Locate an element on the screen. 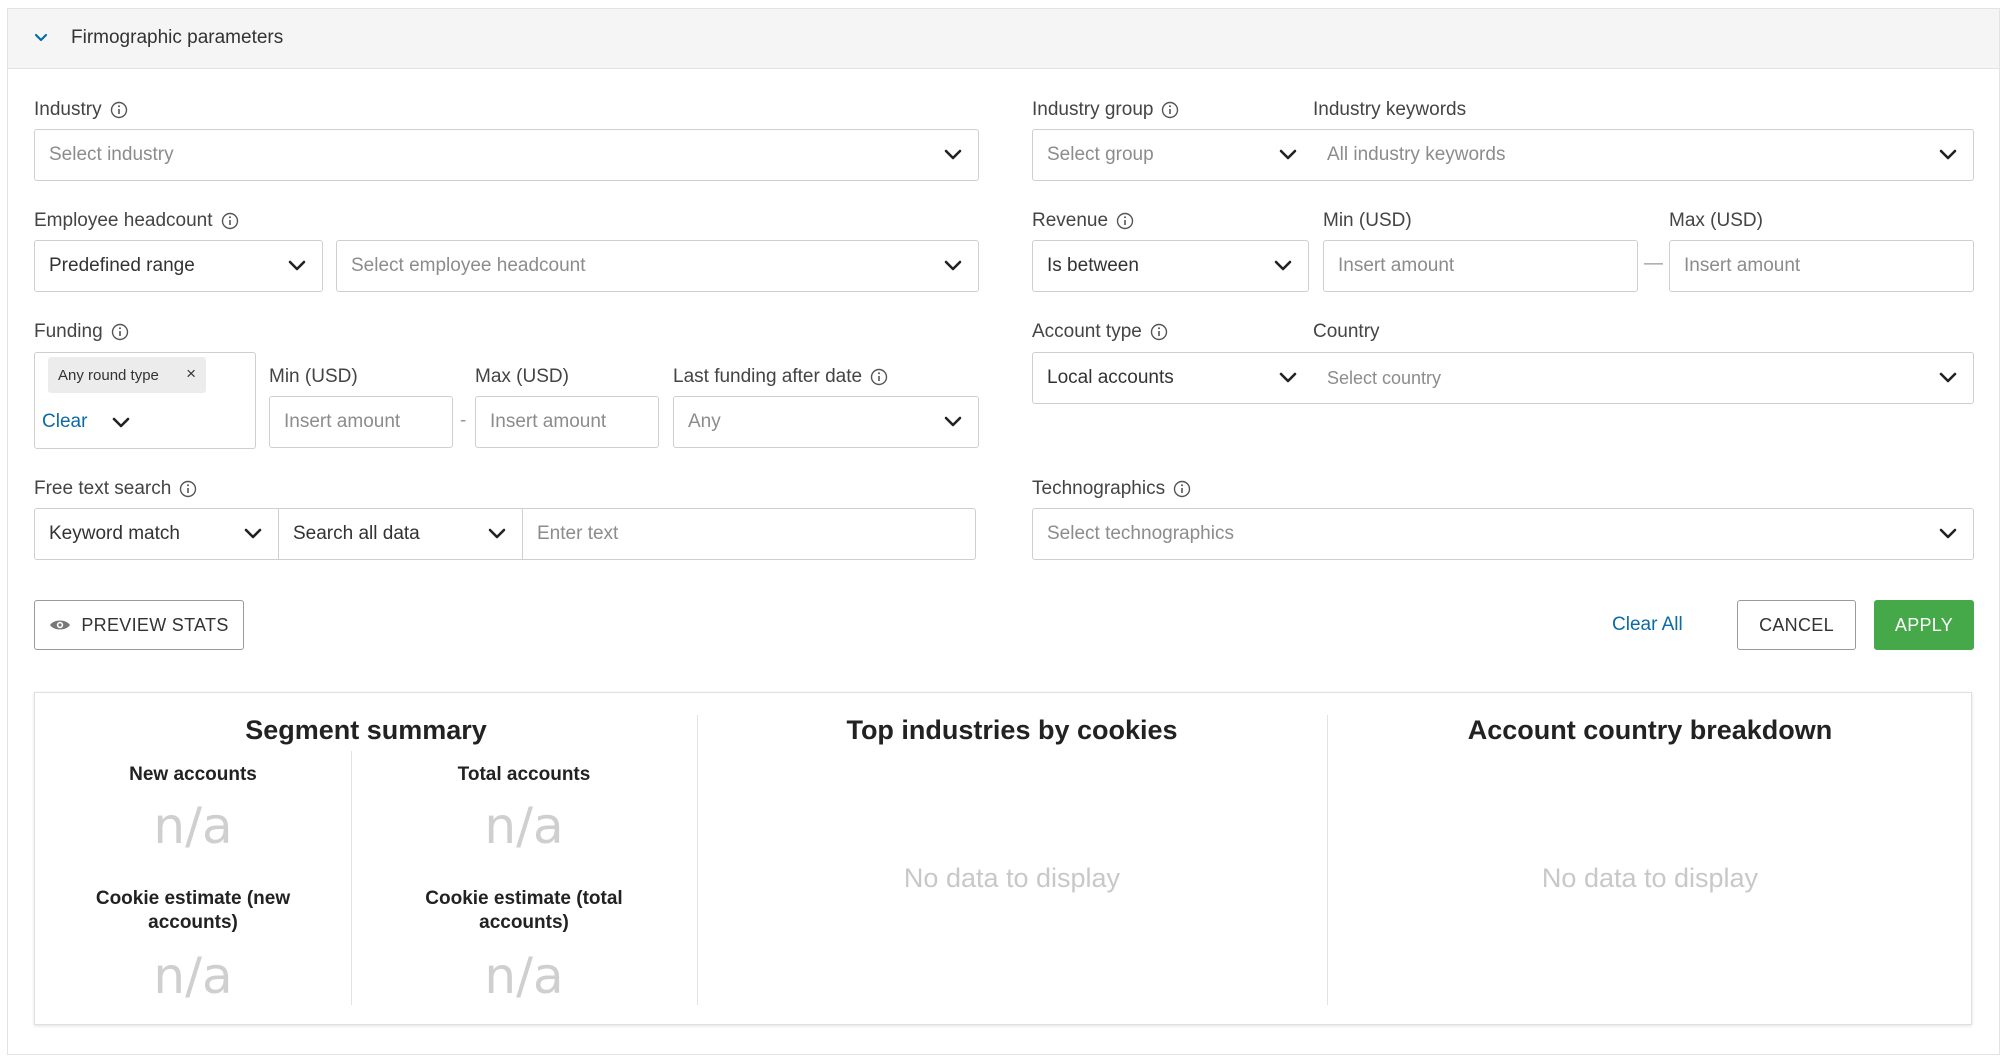 The width and height of the screenshot is (2006, 1062). clear-all-link: Clear All is located at coordinates (1647, 625).